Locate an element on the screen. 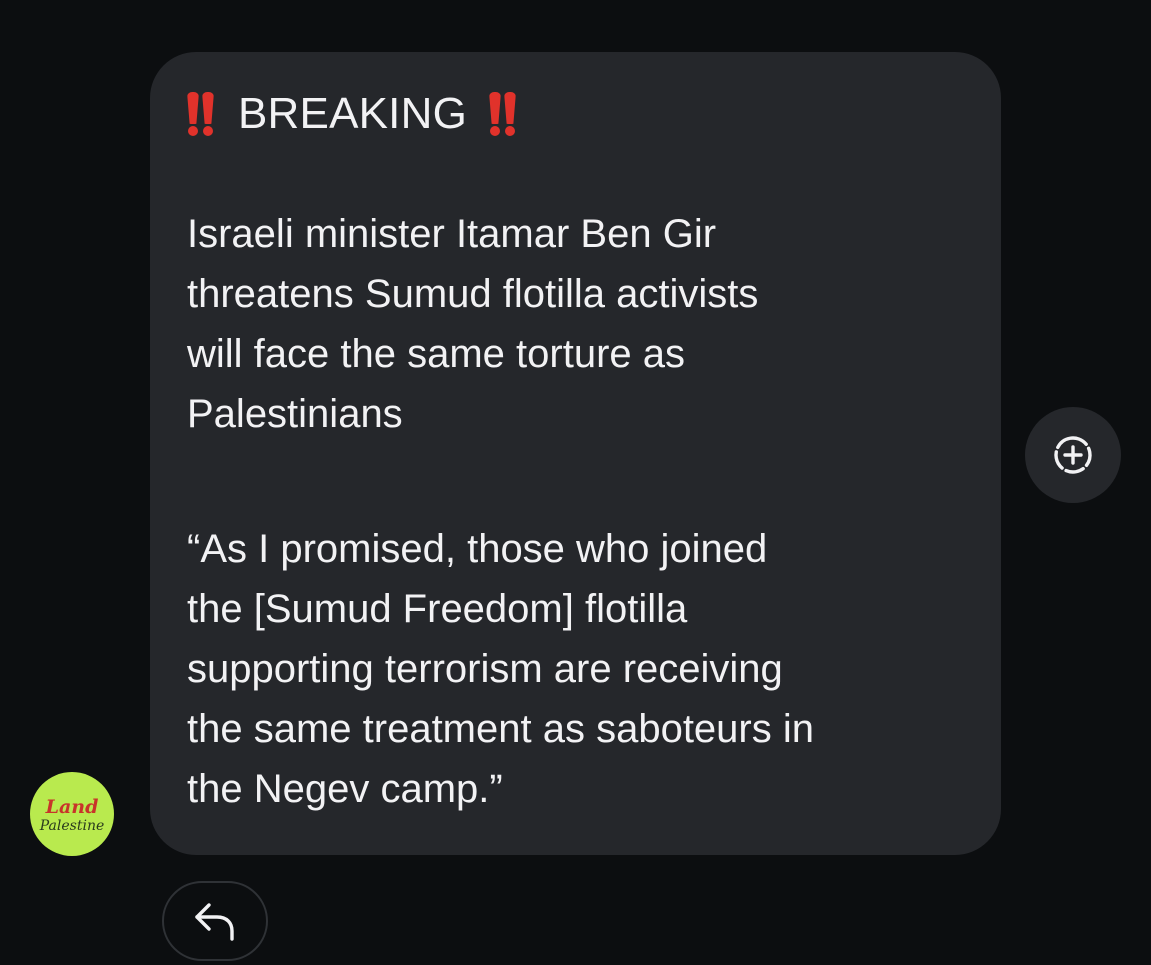 This screenshot has width=1151, height=965. reply-button is located at coordinates (215, 921).